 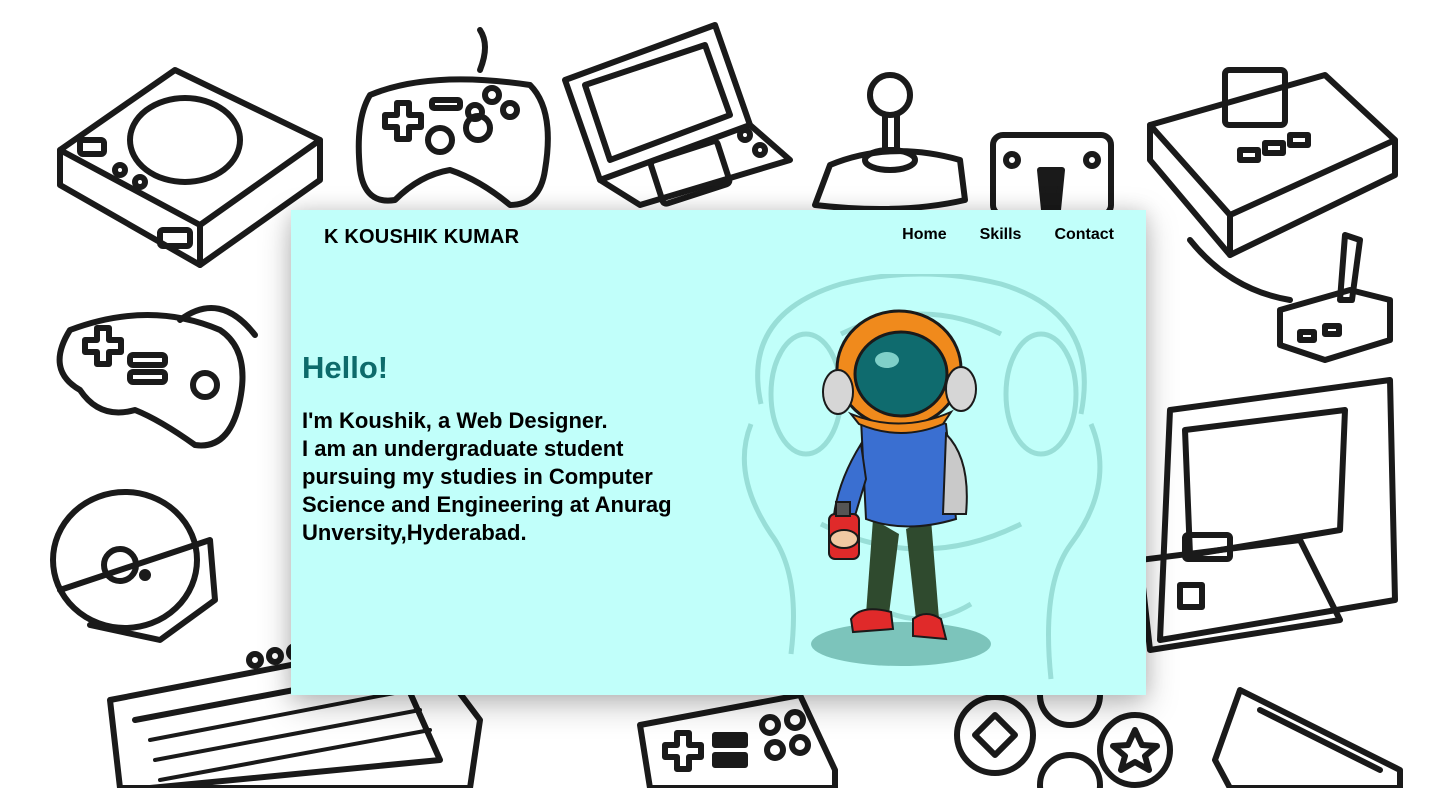 What do you see at coordinates (1307, 737) in the screenshot?
I see `light-gun-icon` at bounding box center [1307, 737].